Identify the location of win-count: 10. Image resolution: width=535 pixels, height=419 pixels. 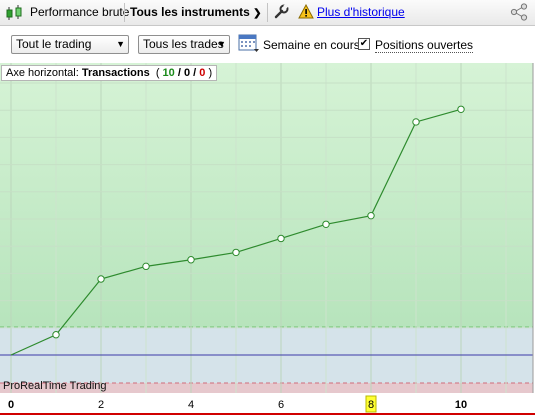
(168, 73).